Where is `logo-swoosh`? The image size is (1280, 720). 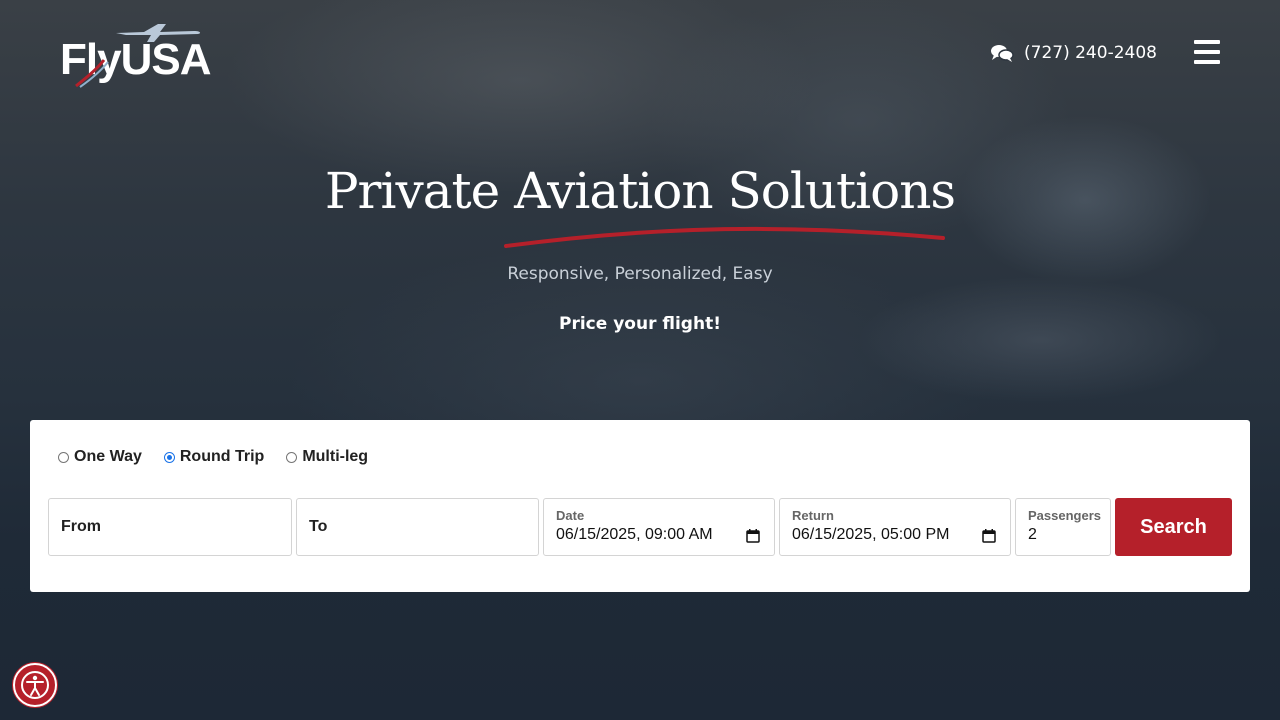 logo-swoosh is located at coordinates (92, 73).